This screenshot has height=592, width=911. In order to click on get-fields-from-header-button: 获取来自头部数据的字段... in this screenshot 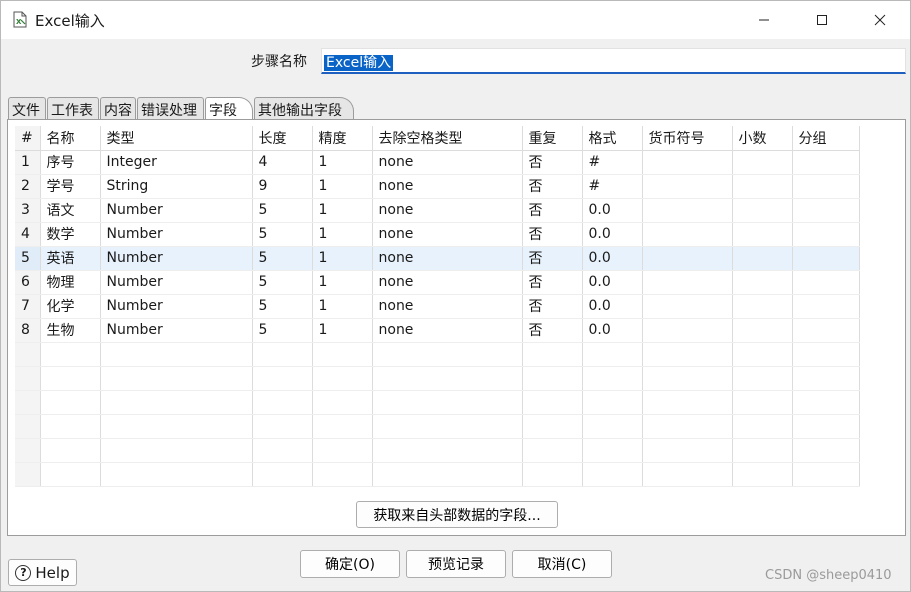, I will do `click(457, 514)`.